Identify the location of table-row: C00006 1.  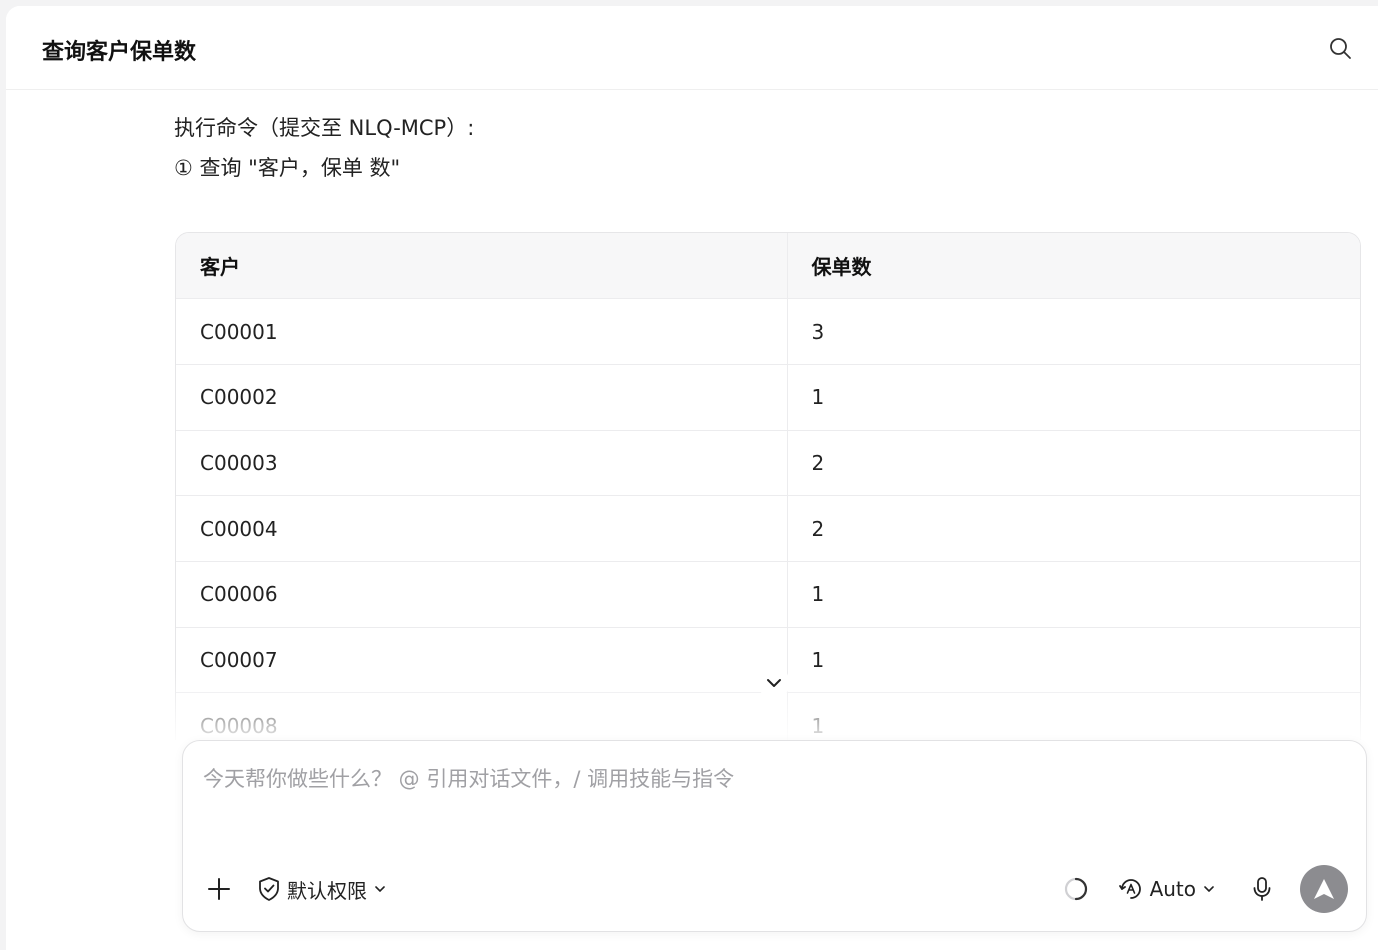
(768, 594).